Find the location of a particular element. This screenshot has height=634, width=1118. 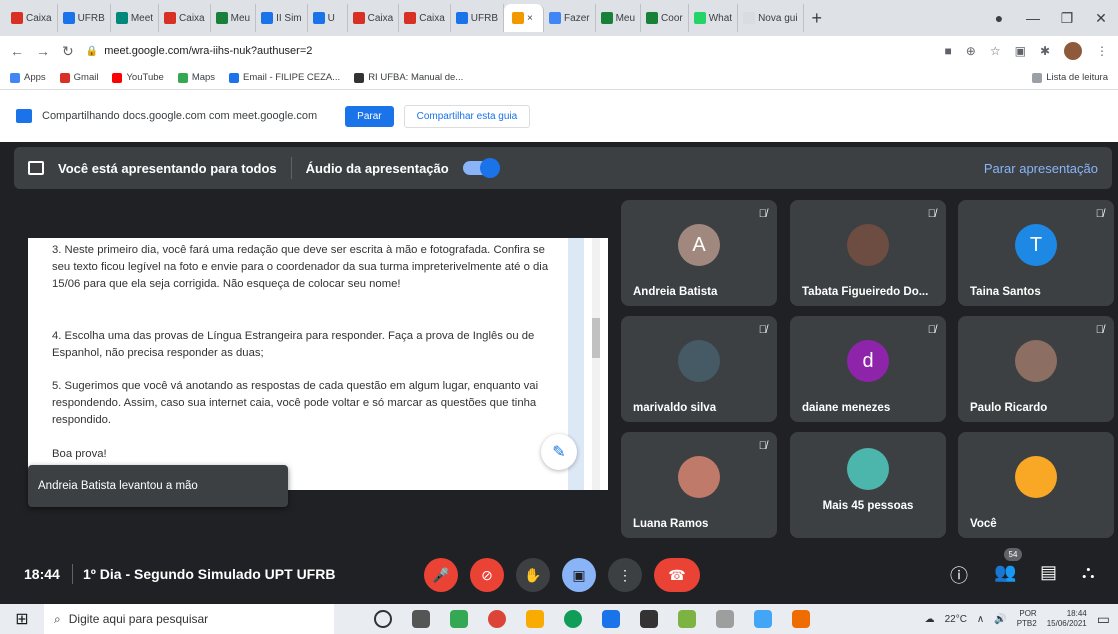

camera-off-button: ⊘ is located at coordinates (487, 575).